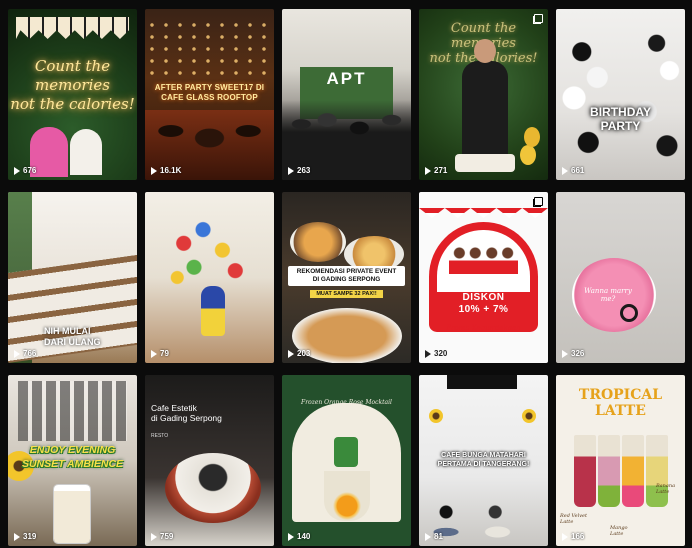 This screenshot has width=692, height=548. I want to click on view-count: 16.1K, so click(166, 170).